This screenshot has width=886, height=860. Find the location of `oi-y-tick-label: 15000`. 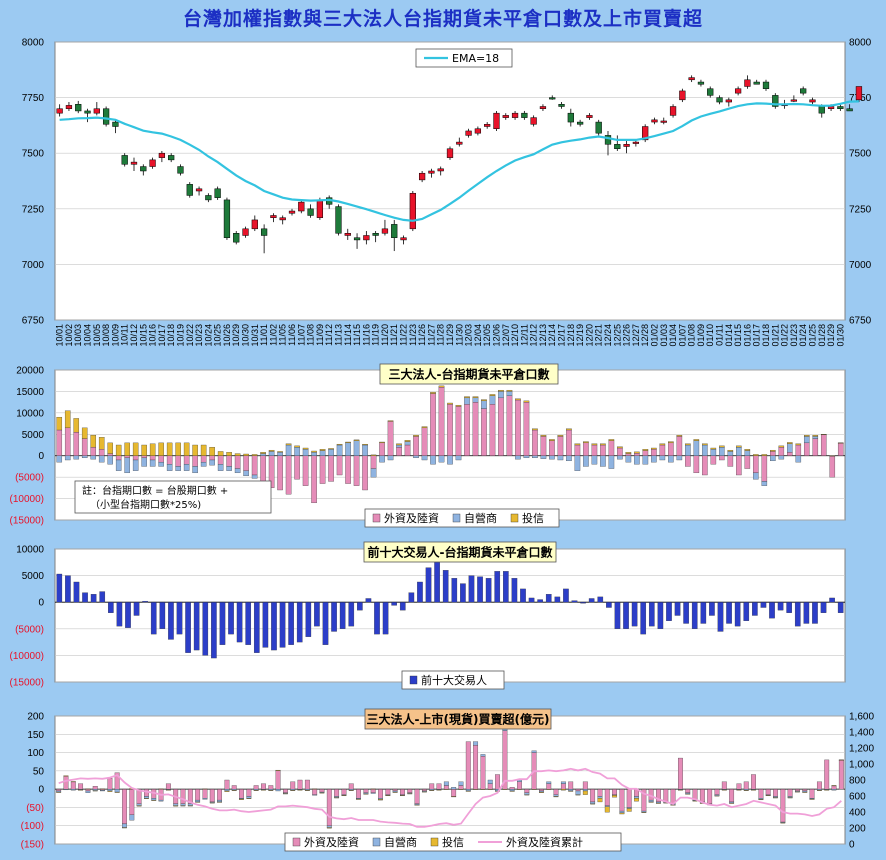

oi-y-tick-label: 15000 is located at coordinates (30, 392).